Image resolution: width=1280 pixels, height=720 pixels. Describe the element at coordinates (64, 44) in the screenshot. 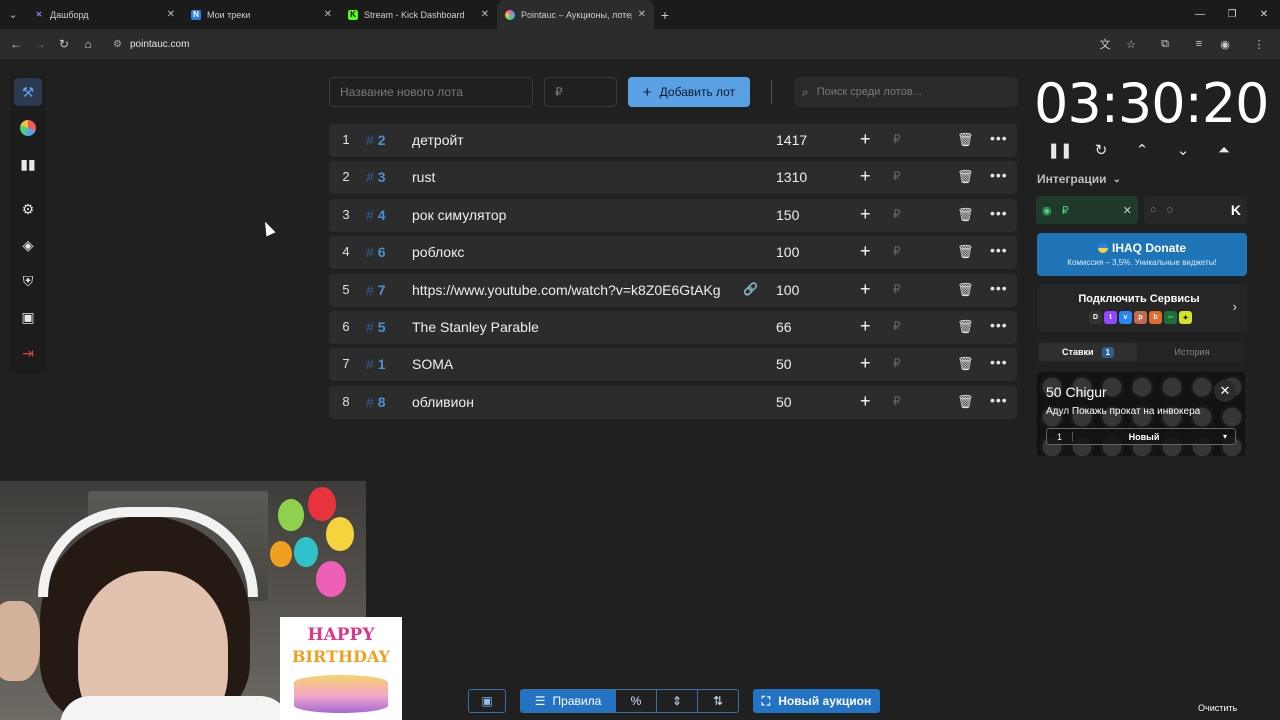

I see `reload-icon: ↻` at that location.